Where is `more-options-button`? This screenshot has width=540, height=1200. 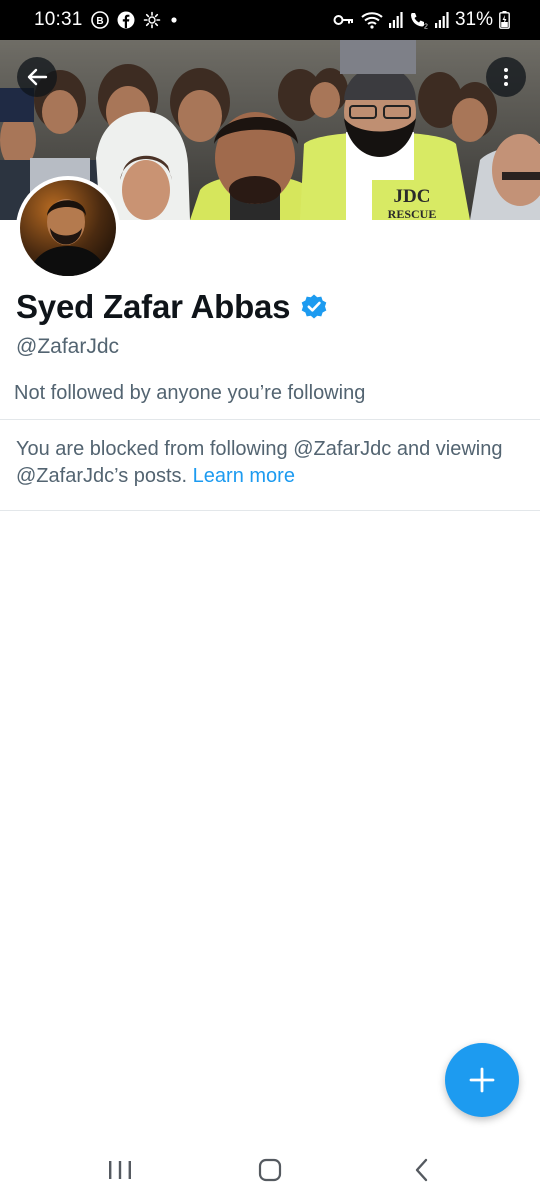
more-options-button is located at coordinates (506, 77).